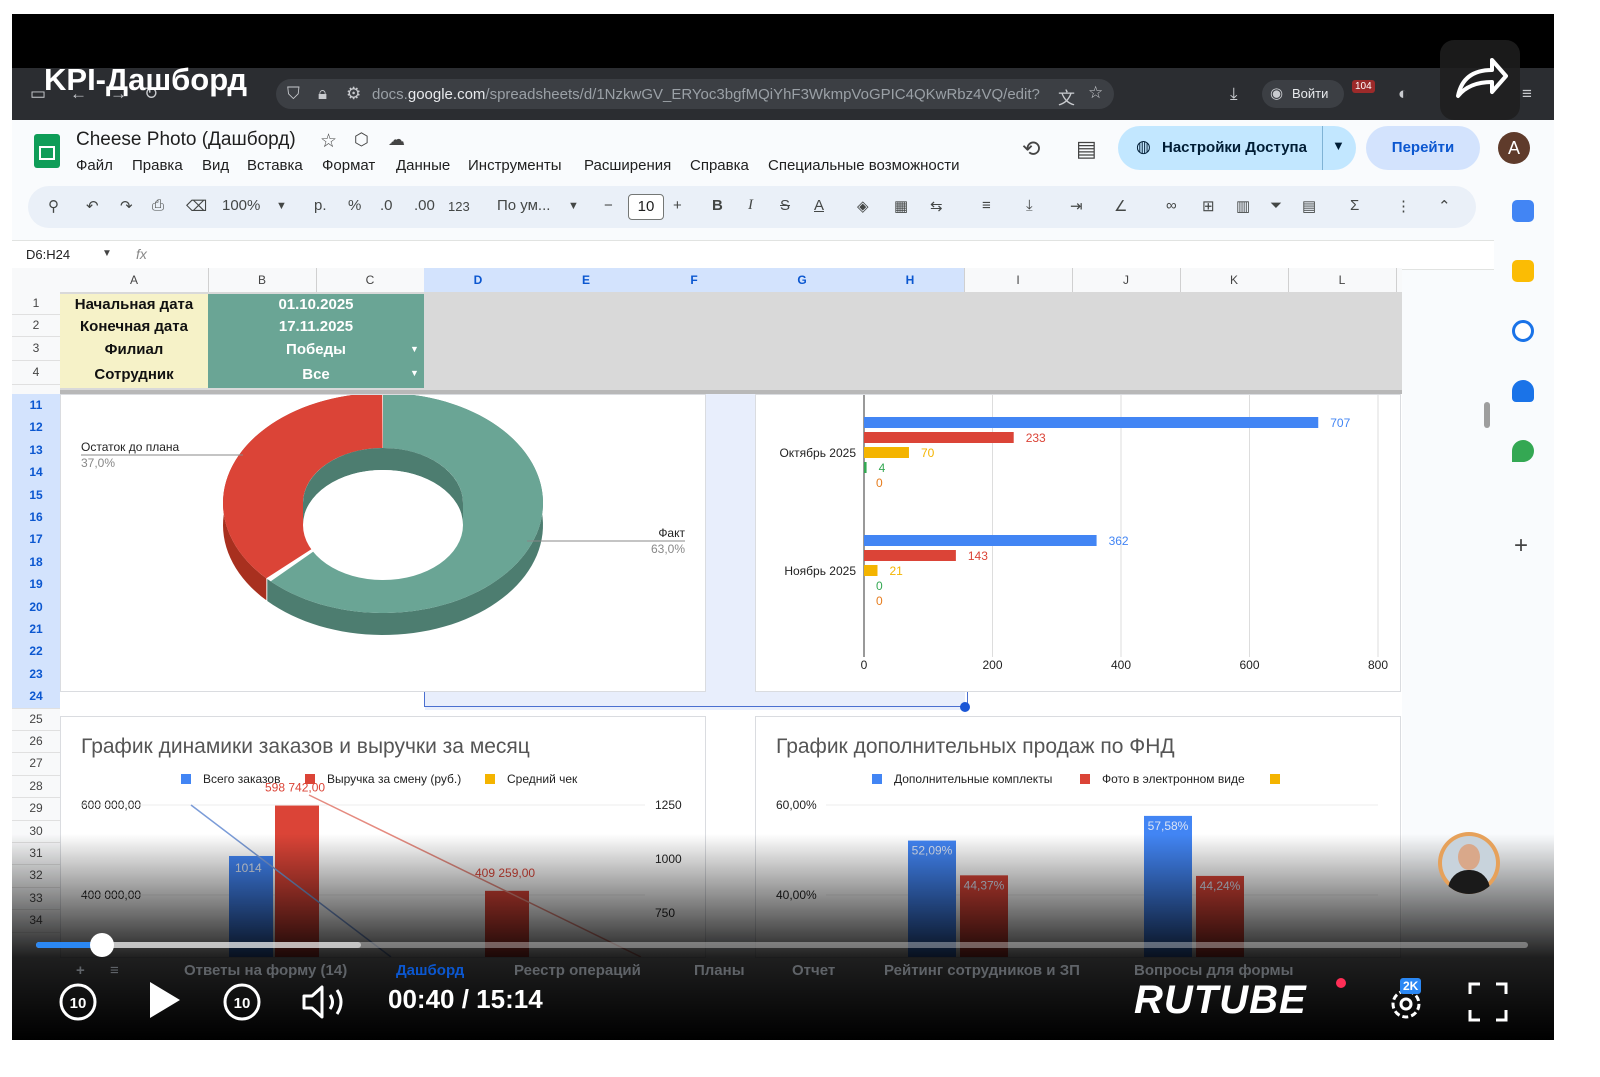 The width and height of the screenshot is (1600, 1077). What do you see at coordinates (36, 809) in the screenshot?
I see `row-header: 29` at bounding box center [36, 809].